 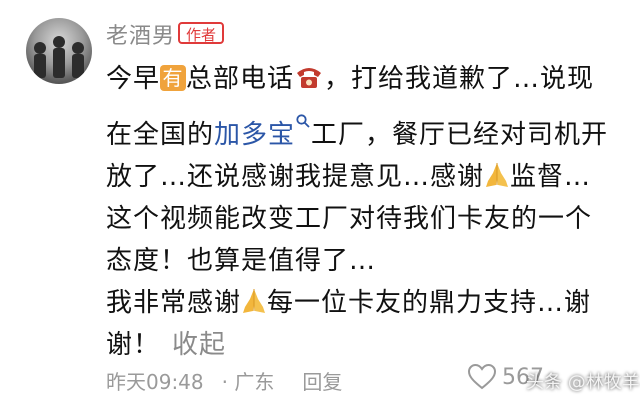 What do you see at coordinates (240, 79) in the screenshot?
I see `comment-text-part: 总部电话` at bounding box center [240, 79].